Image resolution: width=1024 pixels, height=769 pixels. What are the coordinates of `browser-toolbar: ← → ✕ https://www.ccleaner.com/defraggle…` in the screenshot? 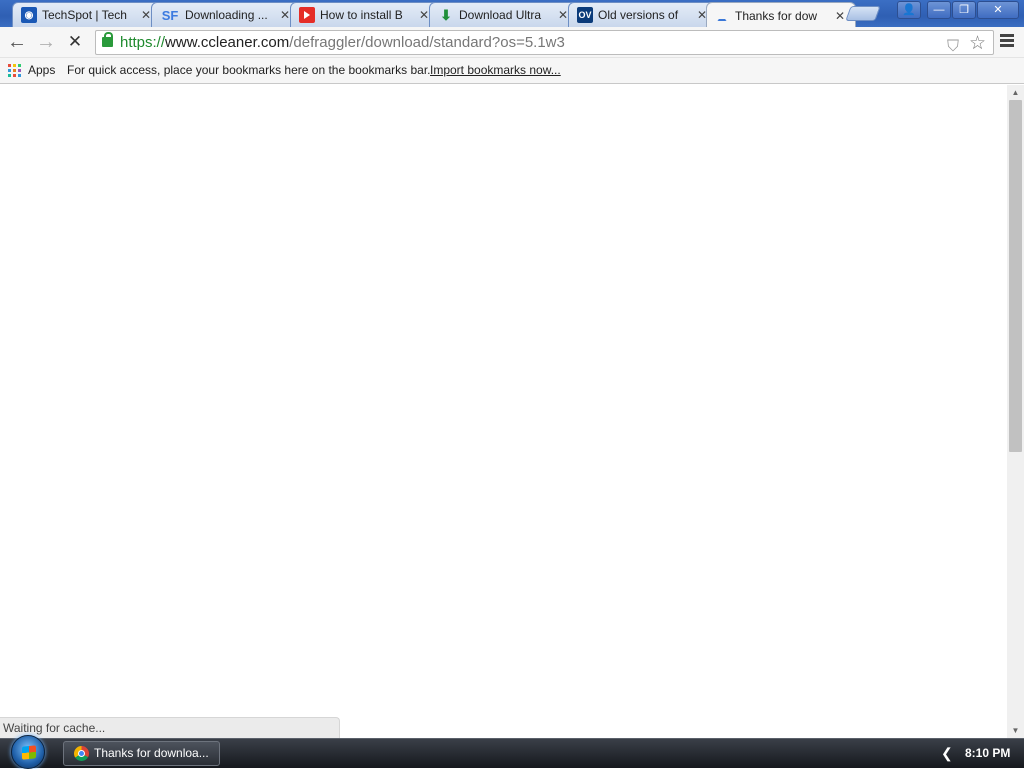 It's located at (512, 42).